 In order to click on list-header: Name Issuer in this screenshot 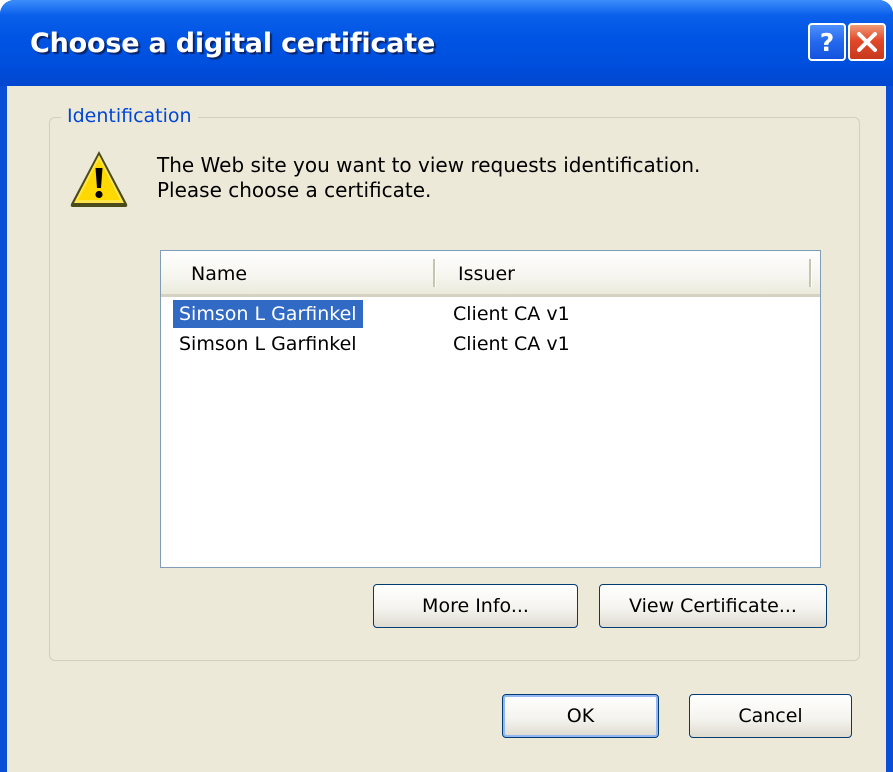, I will do `click(490, 274)`.